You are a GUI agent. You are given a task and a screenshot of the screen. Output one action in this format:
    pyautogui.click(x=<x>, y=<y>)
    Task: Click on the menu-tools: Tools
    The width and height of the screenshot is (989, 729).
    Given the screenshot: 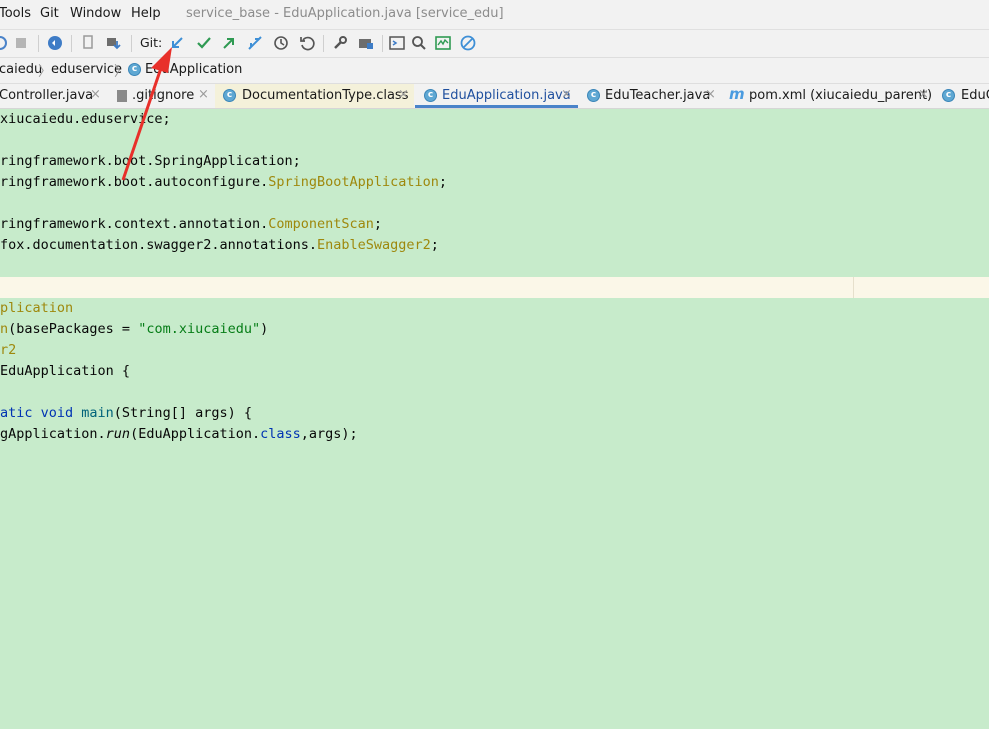 What is the action you would take?
    pyautogui.click(x=15, y=13)
    